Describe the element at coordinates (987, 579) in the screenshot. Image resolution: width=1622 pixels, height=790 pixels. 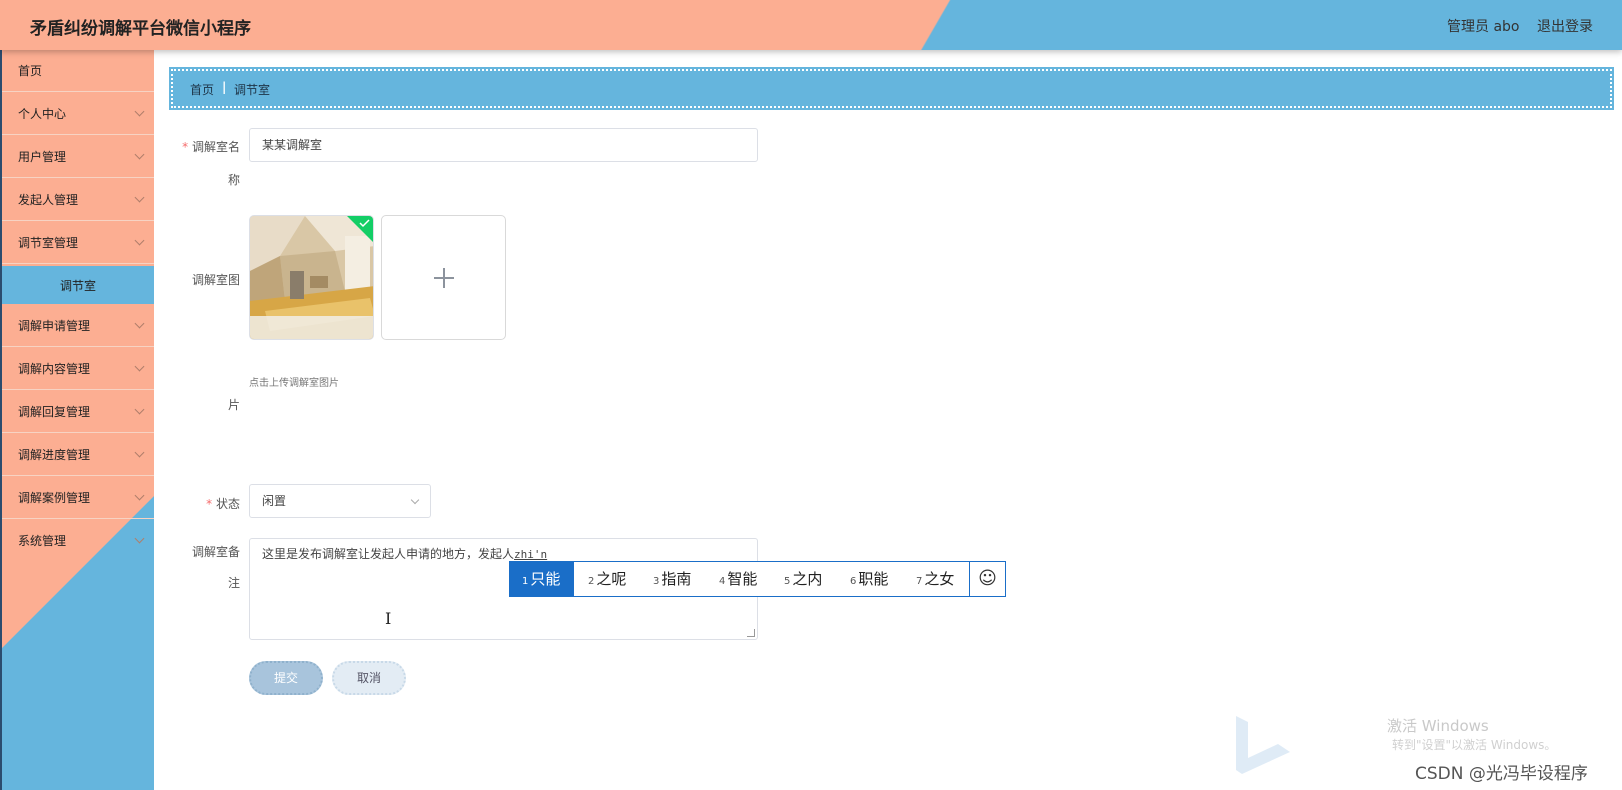
I see `emoji-icon: ☺` at that location.